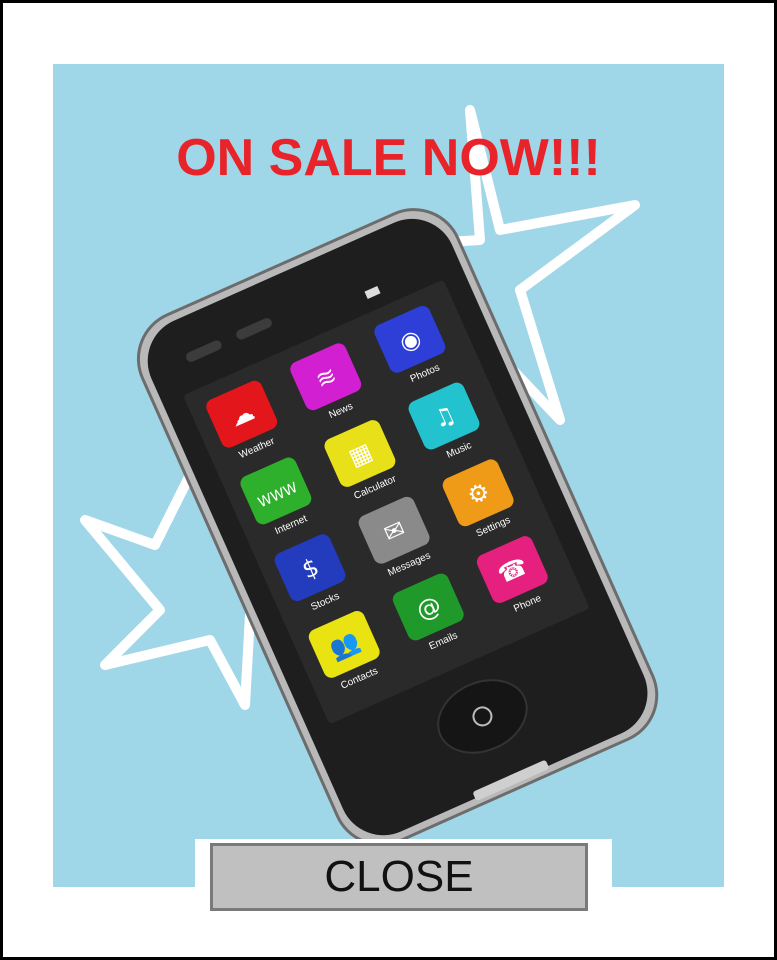  Describe the element at coordinates (388, 158) in the screenshot. I see `sale-headline: ON SALE NOW!!!` at that location.